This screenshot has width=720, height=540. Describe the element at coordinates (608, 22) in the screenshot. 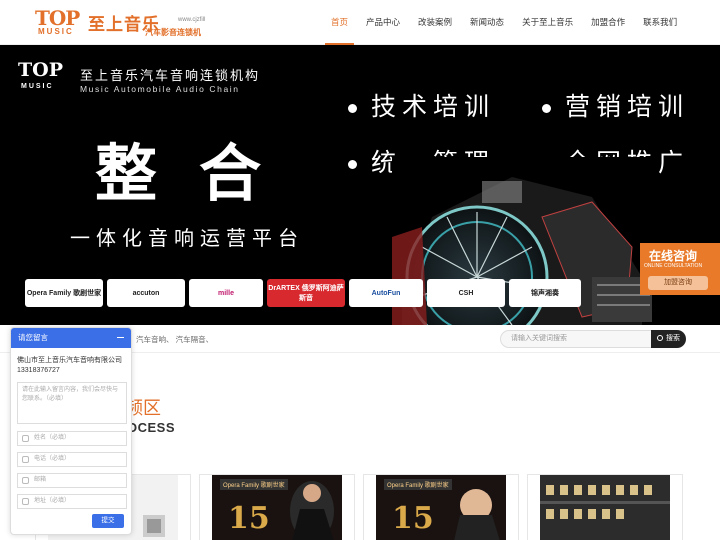

I see `nav-item-join: 加盟合作` at that location.